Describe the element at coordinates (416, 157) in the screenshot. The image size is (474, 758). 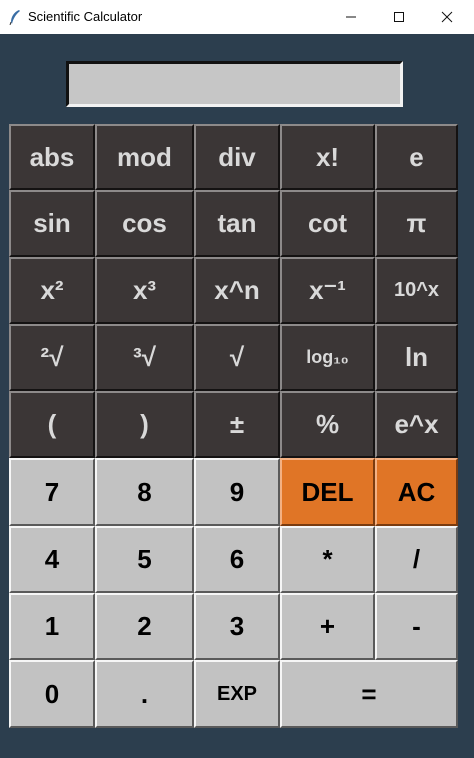
I see `e-constant-button: e` at that location.